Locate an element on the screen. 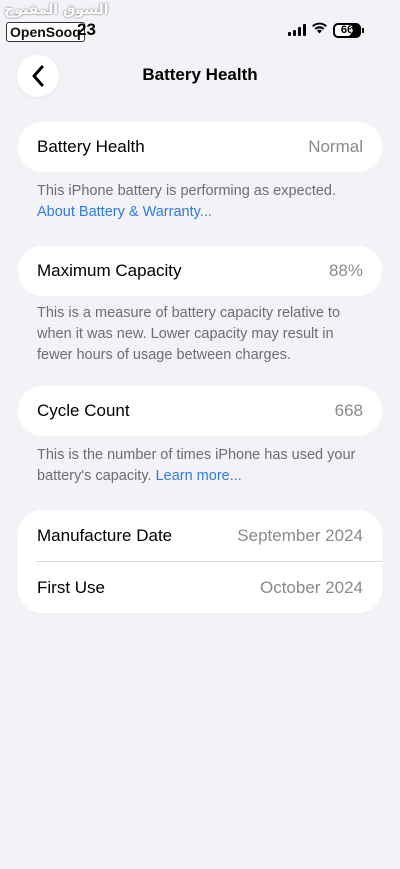 Image resolution: width=400 pixels, height=869 pixels. cycle-count-label: Cycle Count is located at coordinates (83, 410).